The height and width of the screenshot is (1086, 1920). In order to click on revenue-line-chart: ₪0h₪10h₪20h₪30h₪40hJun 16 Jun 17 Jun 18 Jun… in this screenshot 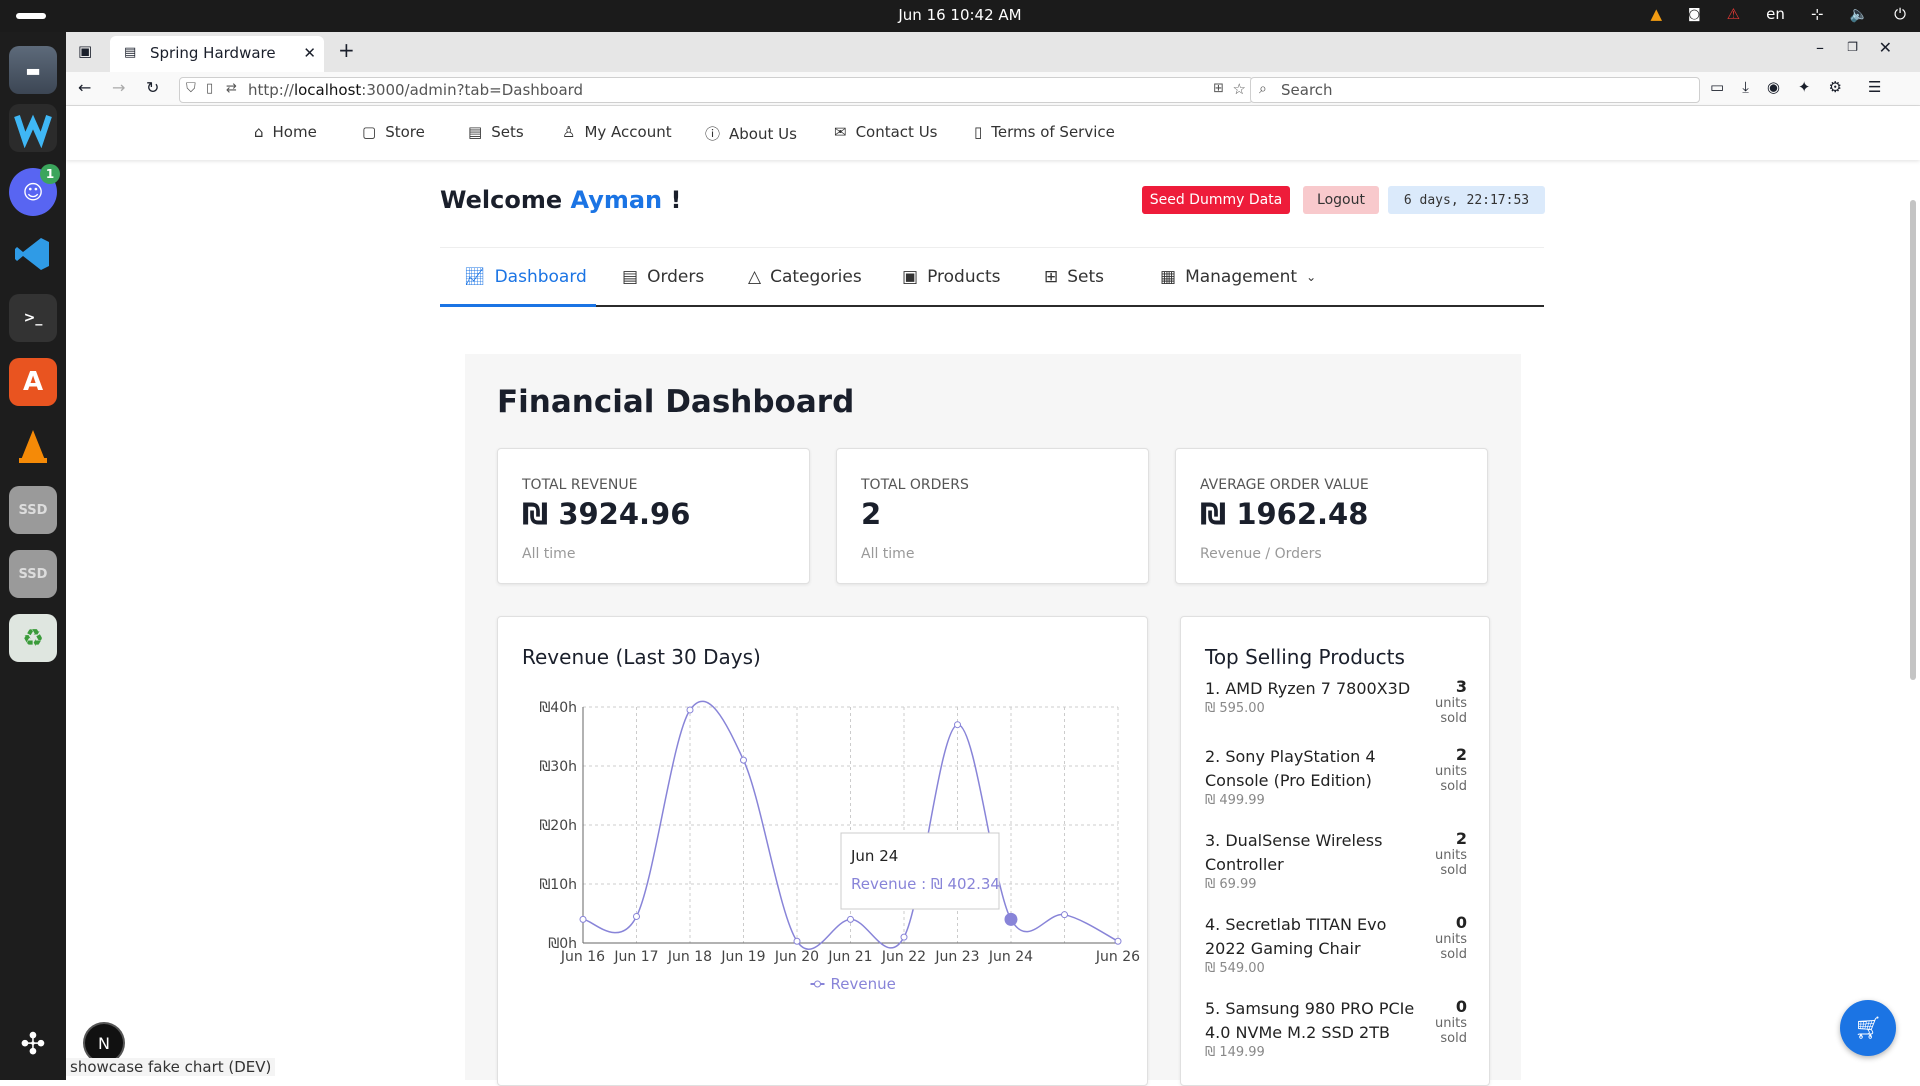, I will do `click(823, 842)`.